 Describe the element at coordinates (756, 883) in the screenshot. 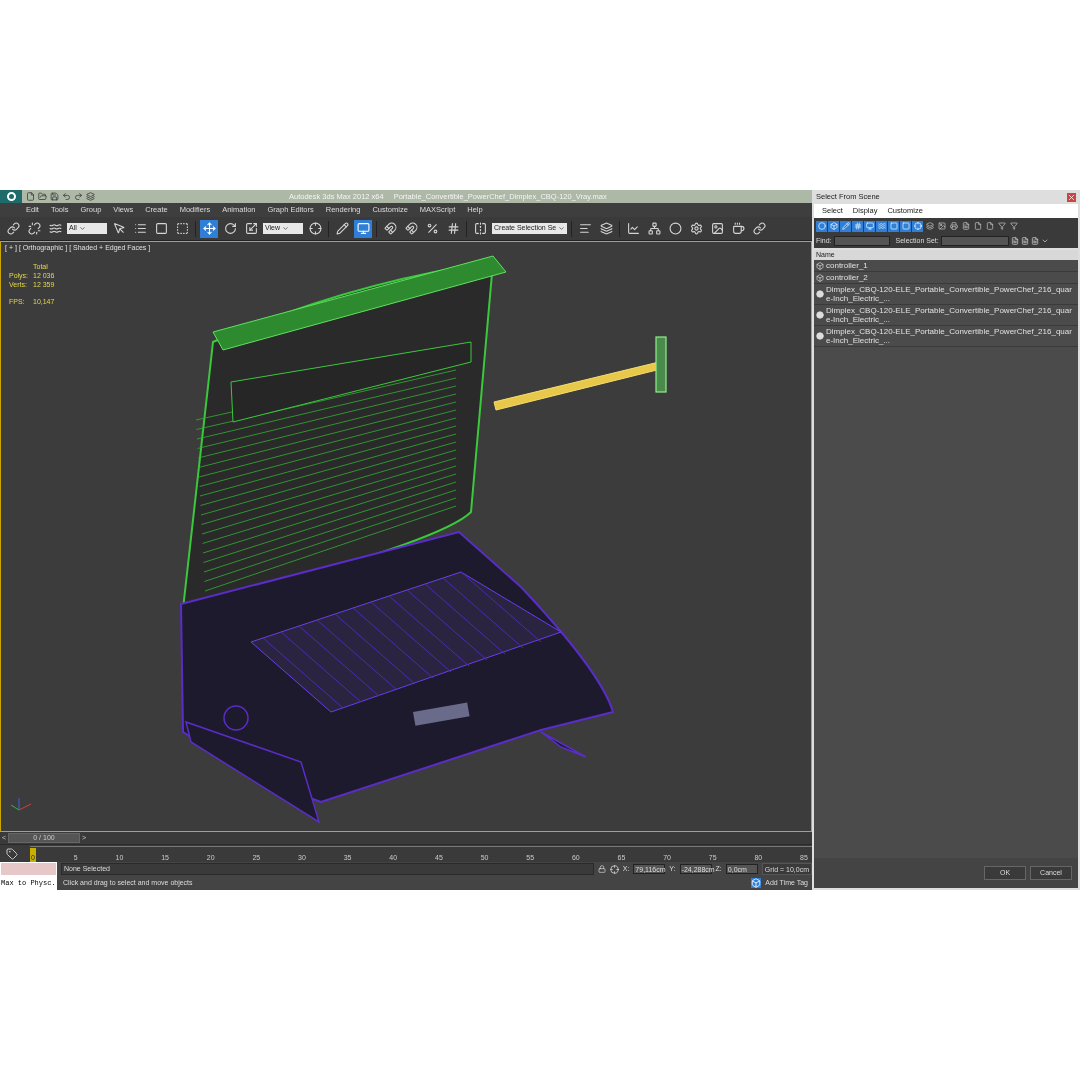

I see `cube-icon` at that location.